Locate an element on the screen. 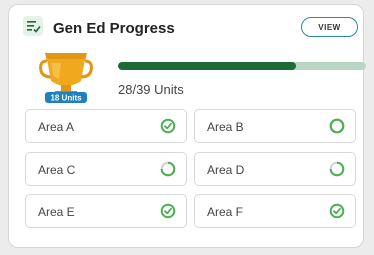 This screenshot has width=374, height=255. area-label: Area D is located at coordinates (226, 170).